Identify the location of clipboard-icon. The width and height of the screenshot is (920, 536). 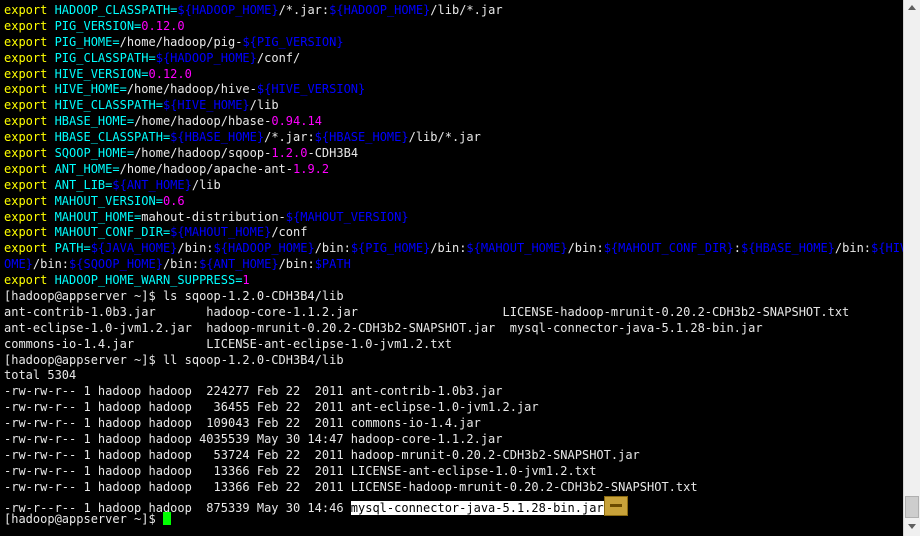
(615, 505).